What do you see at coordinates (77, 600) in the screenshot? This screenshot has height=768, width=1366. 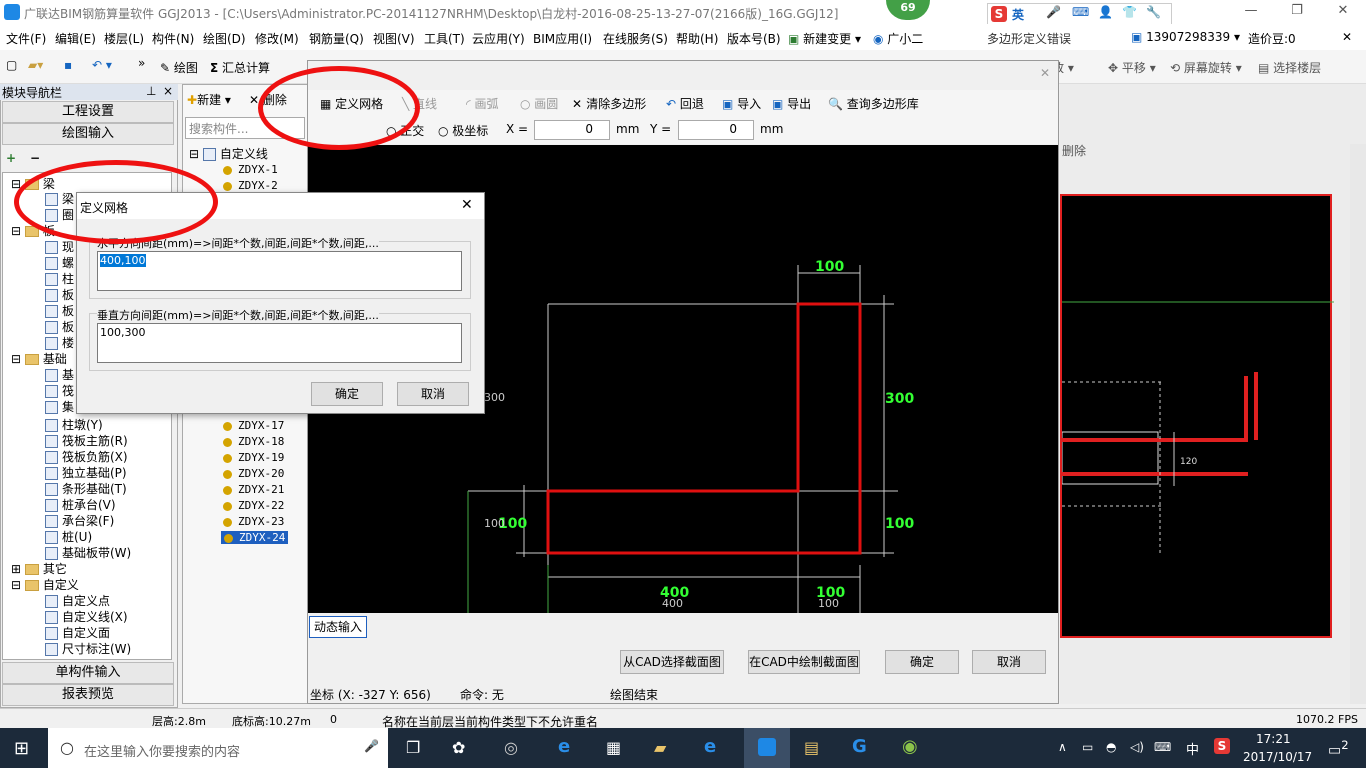 I see `tree-item-custom-point: 自定义点` at bounding box center [77, 600].